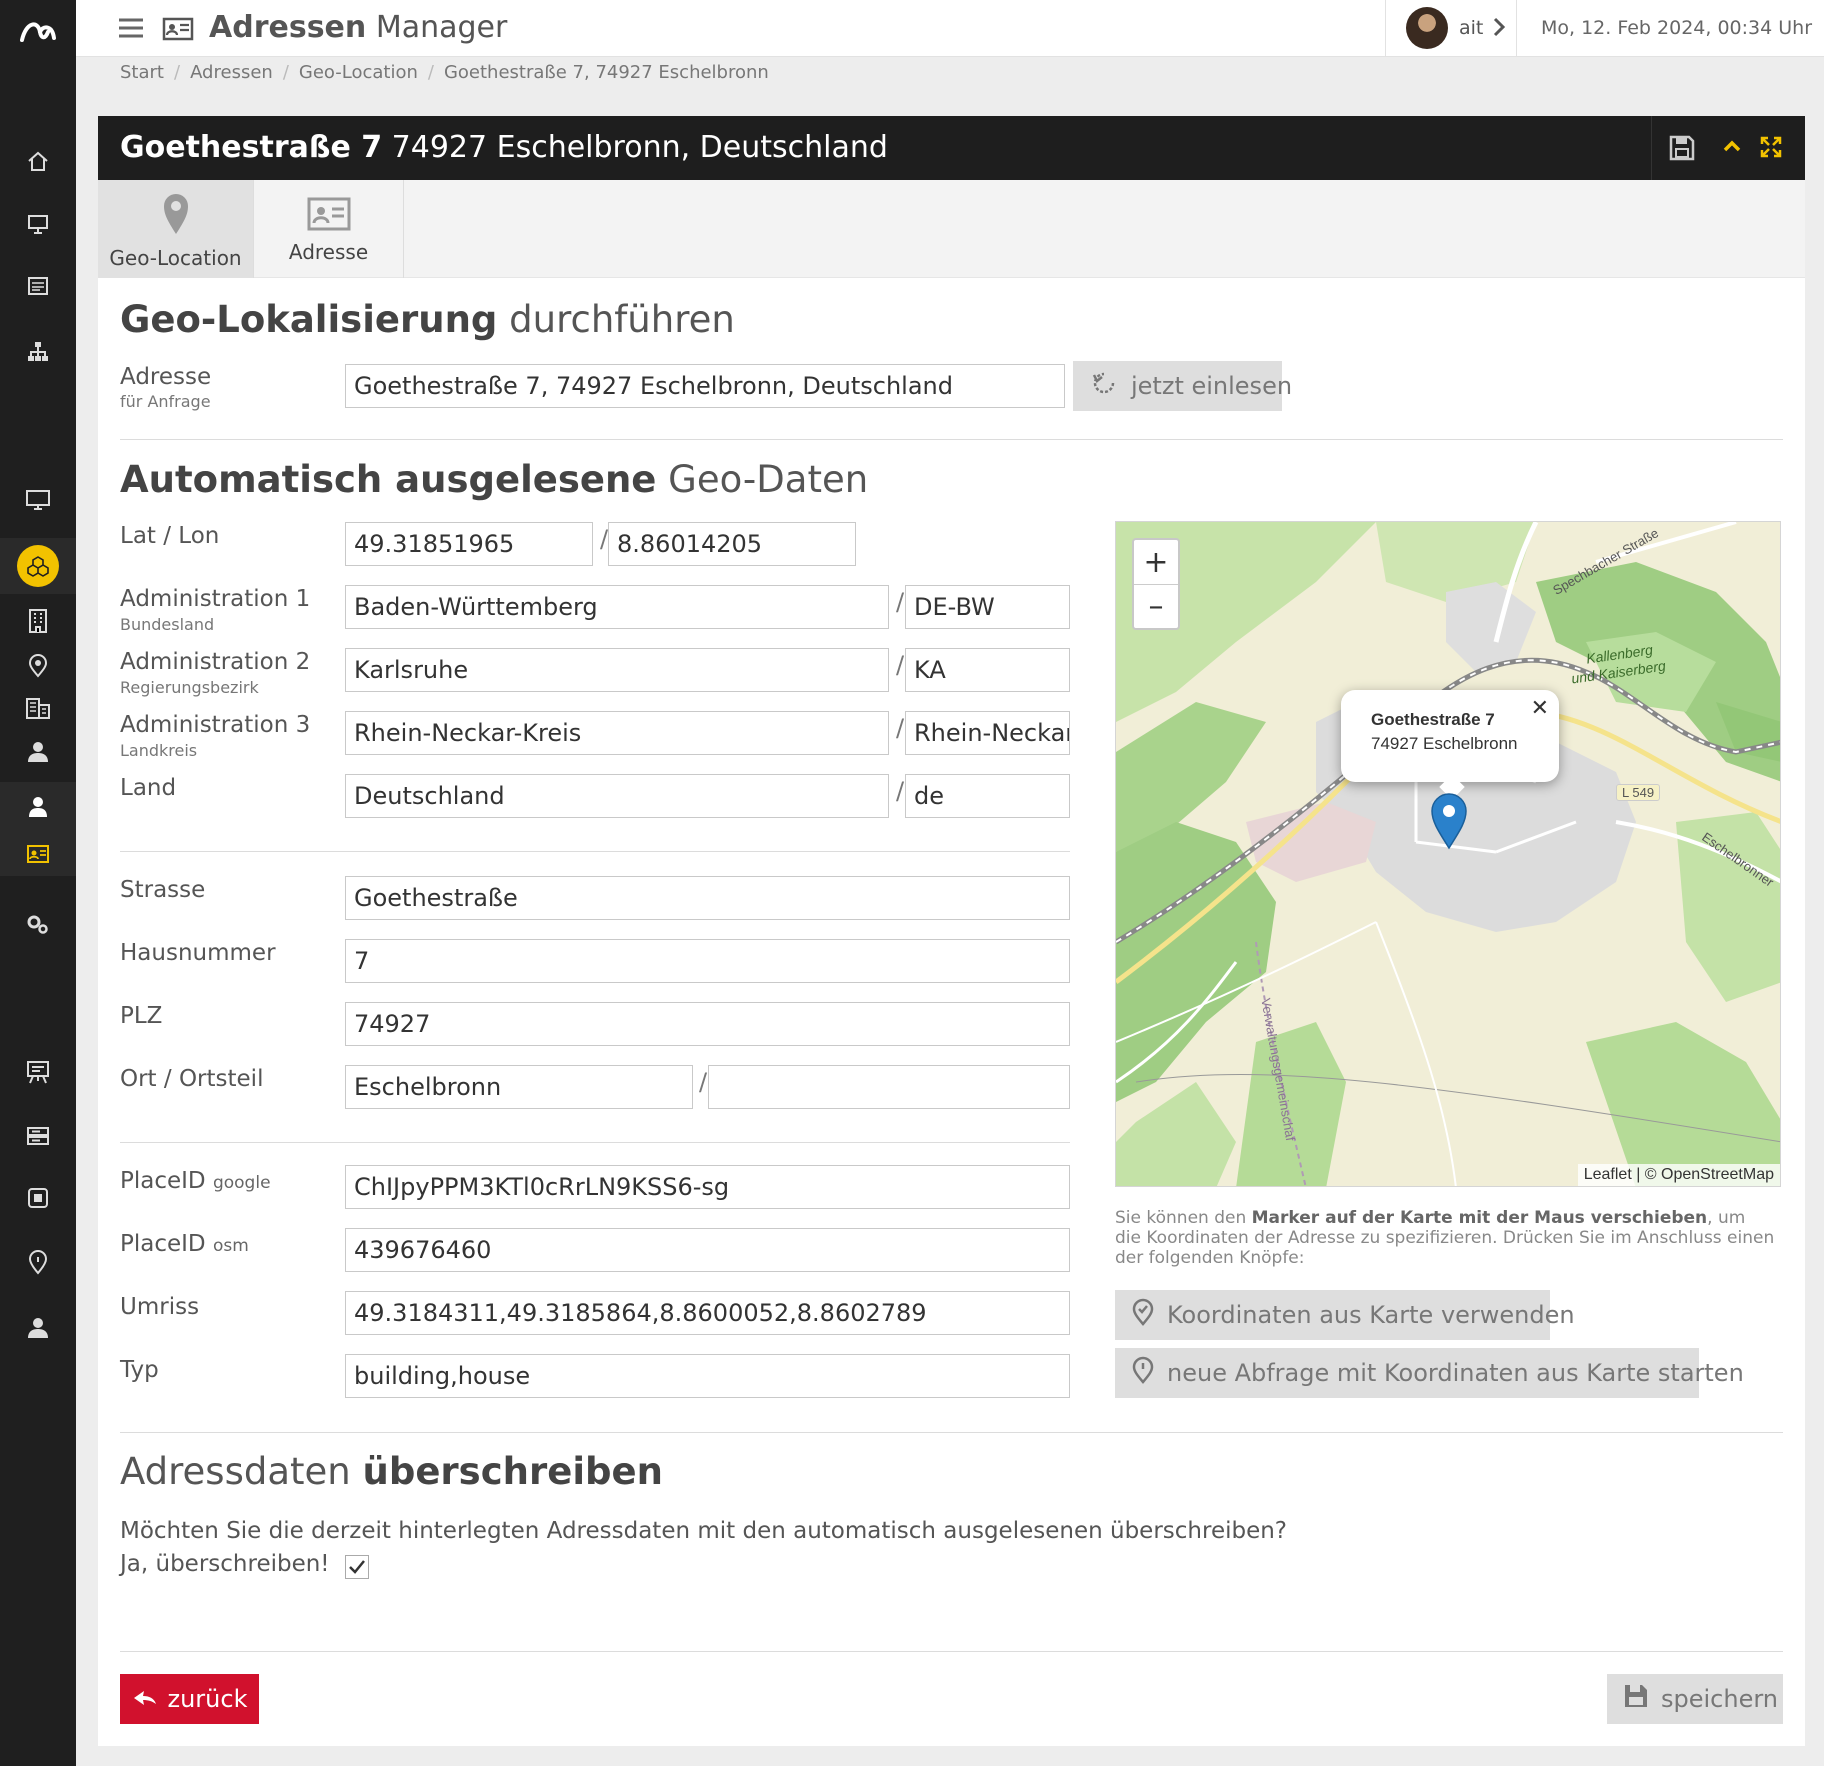 This screenshot has width=1824, height=1766. Describe the element at coordinates (889, 1087) in the screenshot. I see `ortsteil-input` at that location.